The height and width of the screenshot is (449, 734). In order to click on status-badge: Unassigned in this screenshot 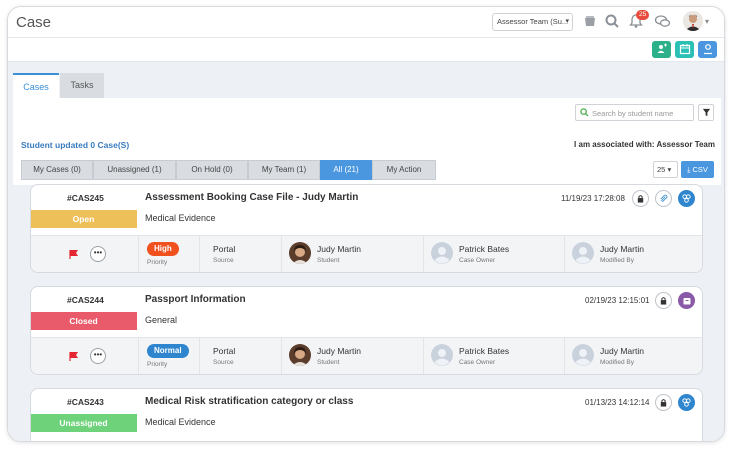, I will do `click(84, 423)`.